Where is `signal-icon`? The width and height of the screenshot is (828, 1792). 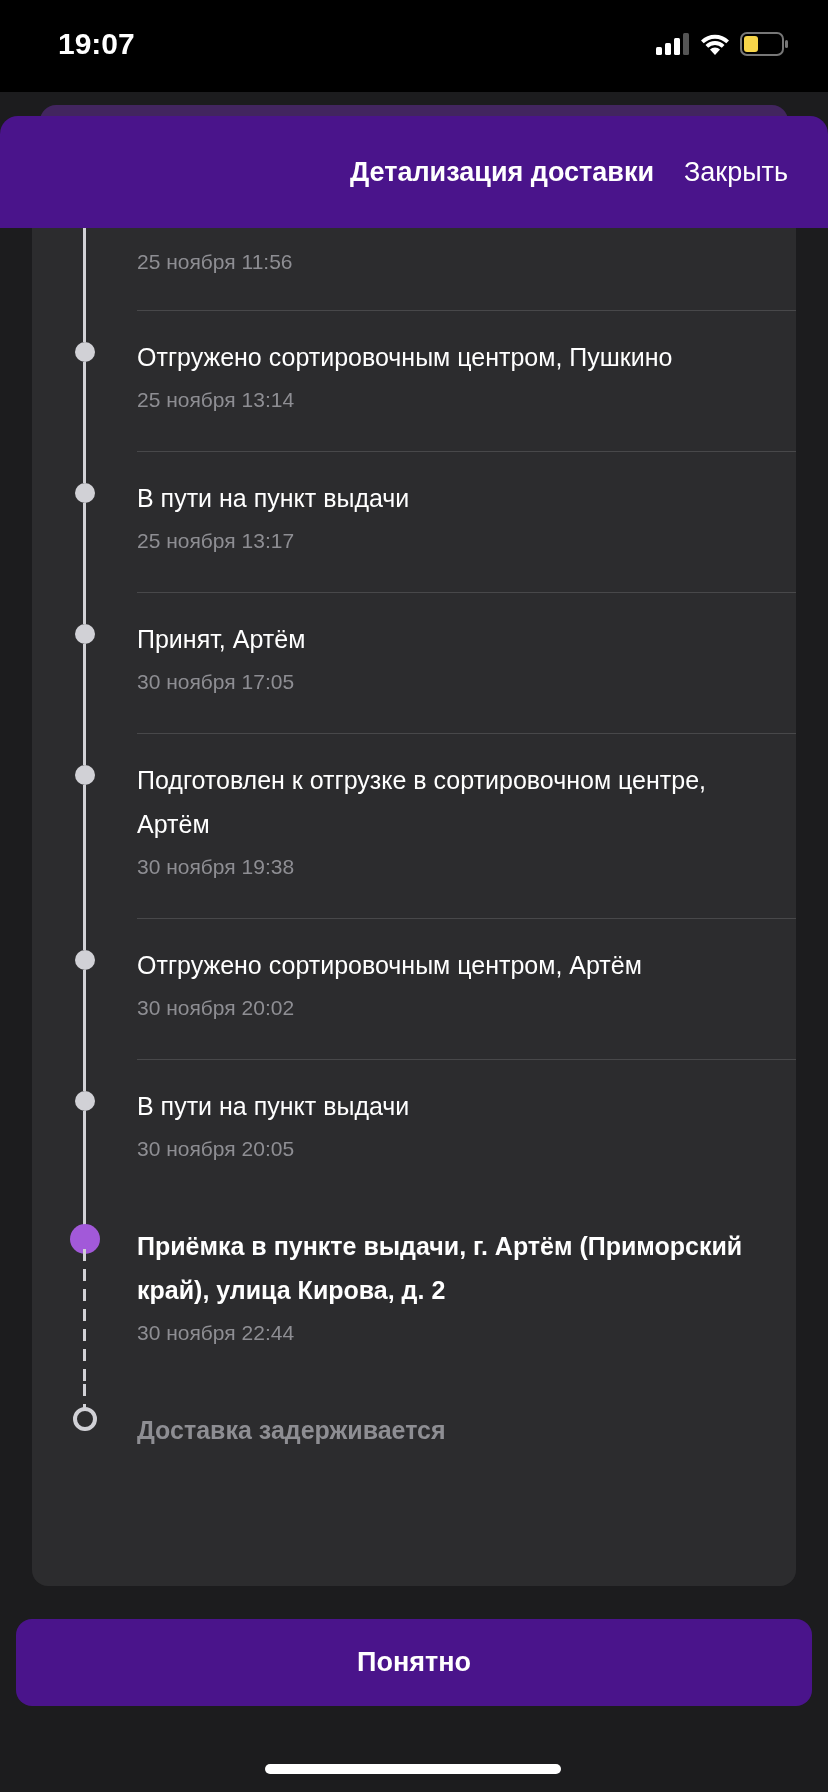
signal-icon is located at coordinates (673, 44).